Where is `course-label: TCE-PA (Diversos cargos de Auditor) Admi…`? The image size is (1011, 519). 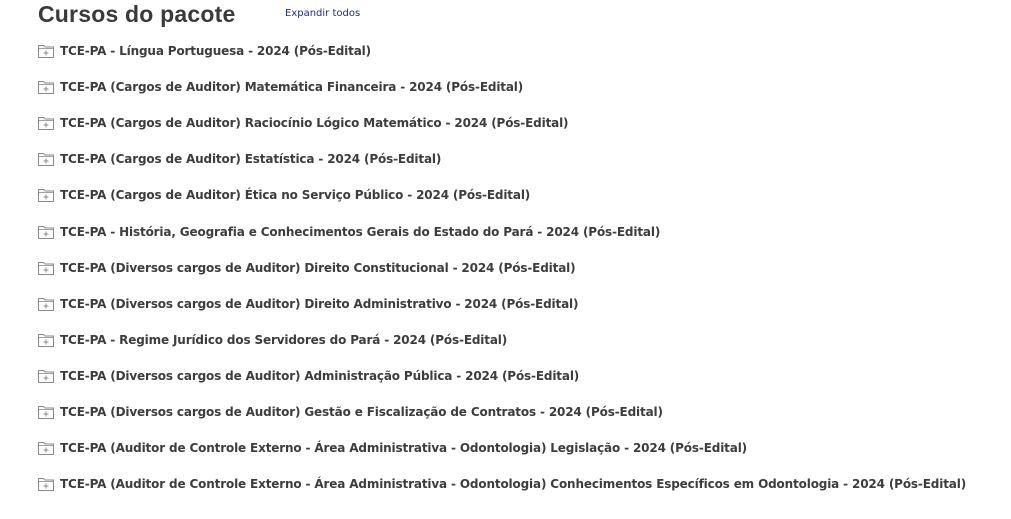
course-label: TCE-PA (Diversos cargos de Auditor) Admi… is located at coordinates (320, 375).